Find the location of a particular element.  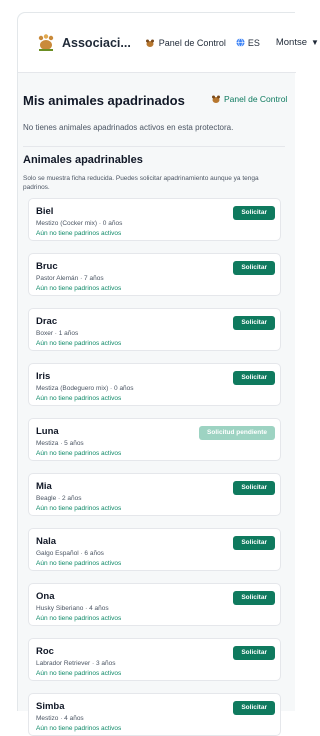

animal-meta: Mestiza (Bodeguero mix) · 0 años is located at coordinates (85, 388).